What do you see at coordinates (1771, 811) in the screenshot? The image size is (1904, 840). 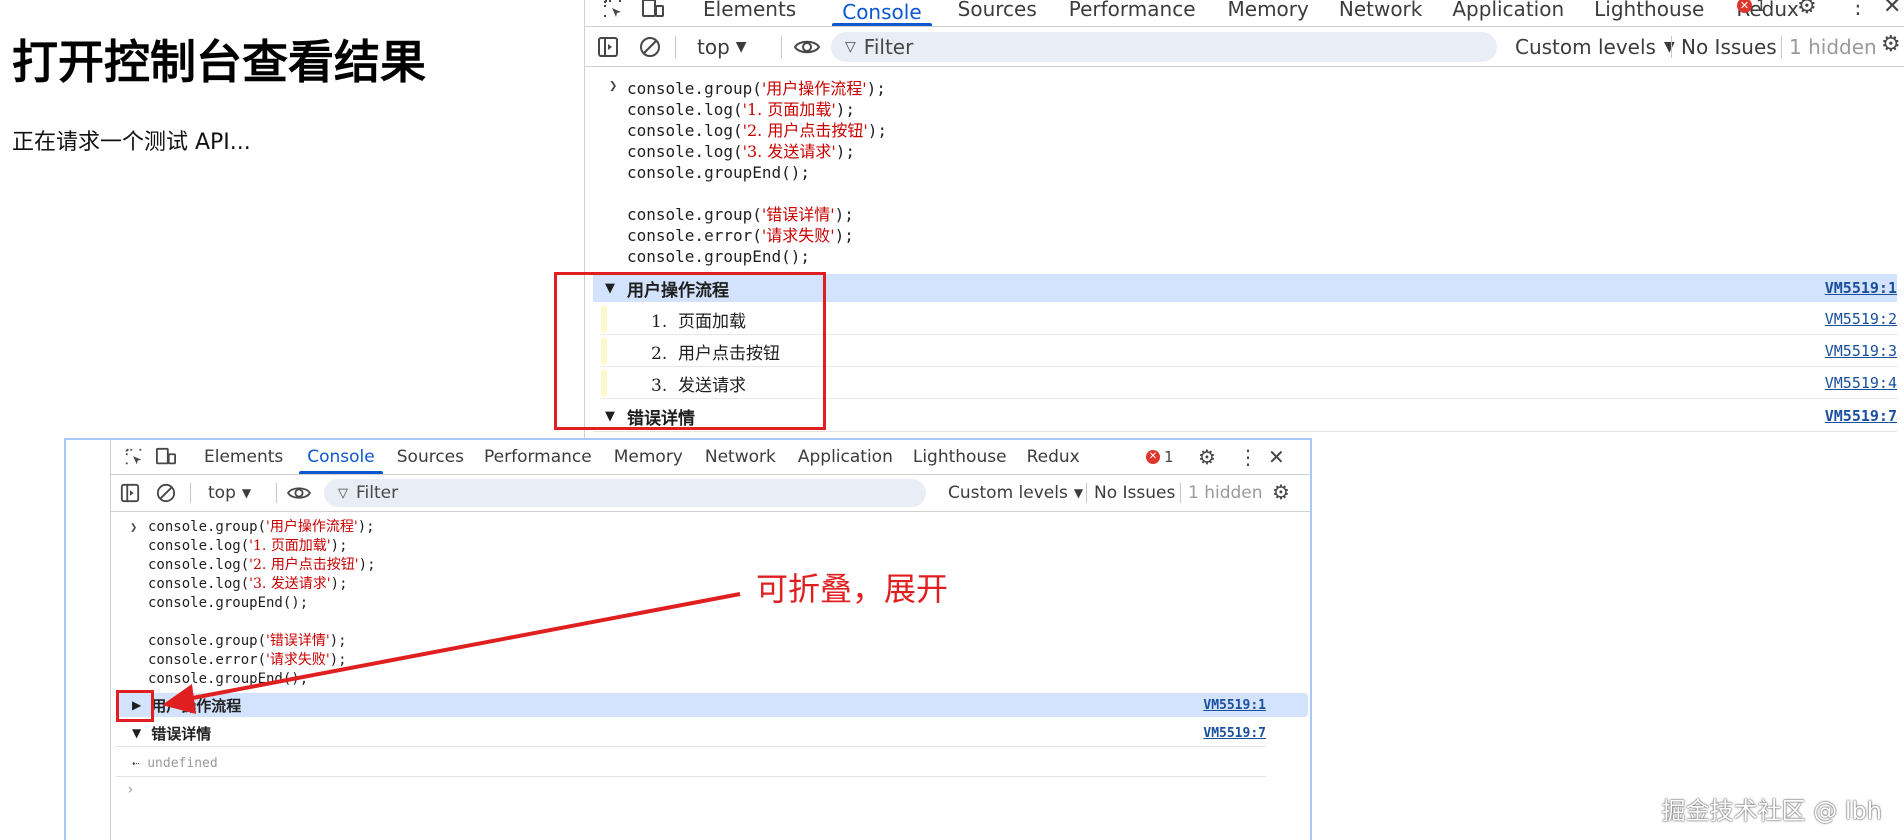 I see `watermark: 掘金技术社区 @ lbh` at bounding box center [1771, 811].